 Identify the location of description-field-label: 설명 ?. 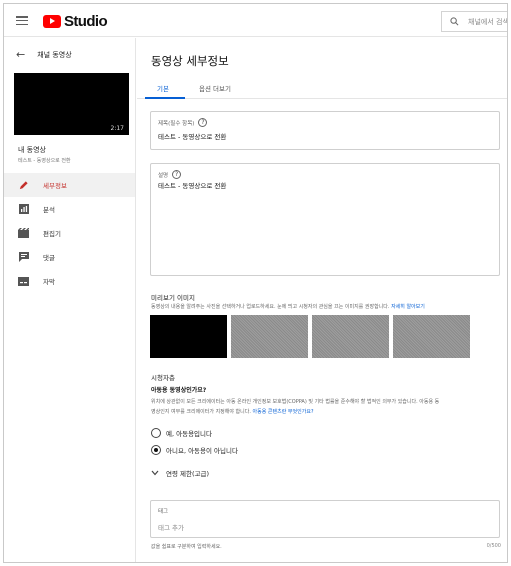
(170, 174).